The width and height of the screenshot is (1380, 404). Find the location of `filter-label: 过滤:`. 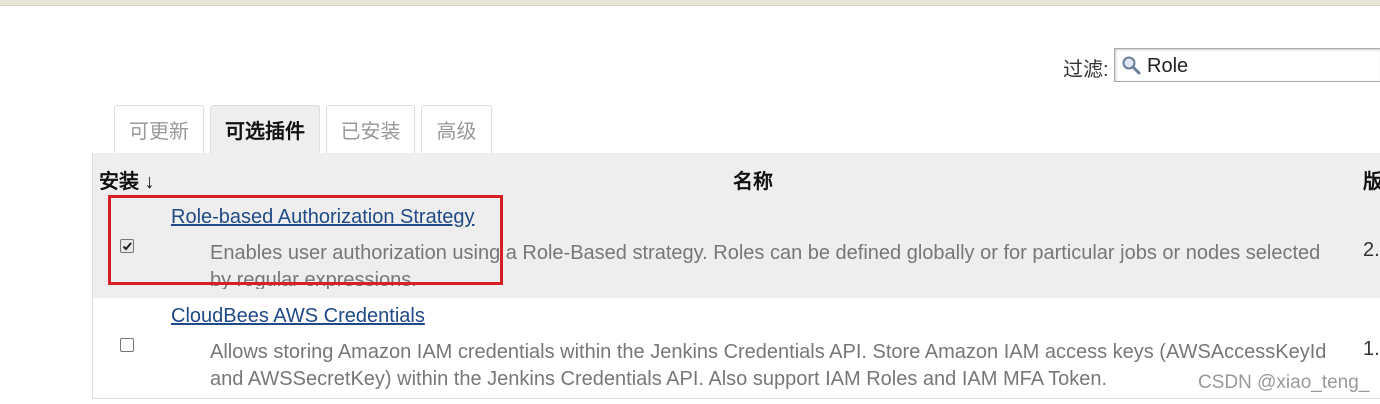

filter-label: 过滤: is located at coordinates (1086, 70).